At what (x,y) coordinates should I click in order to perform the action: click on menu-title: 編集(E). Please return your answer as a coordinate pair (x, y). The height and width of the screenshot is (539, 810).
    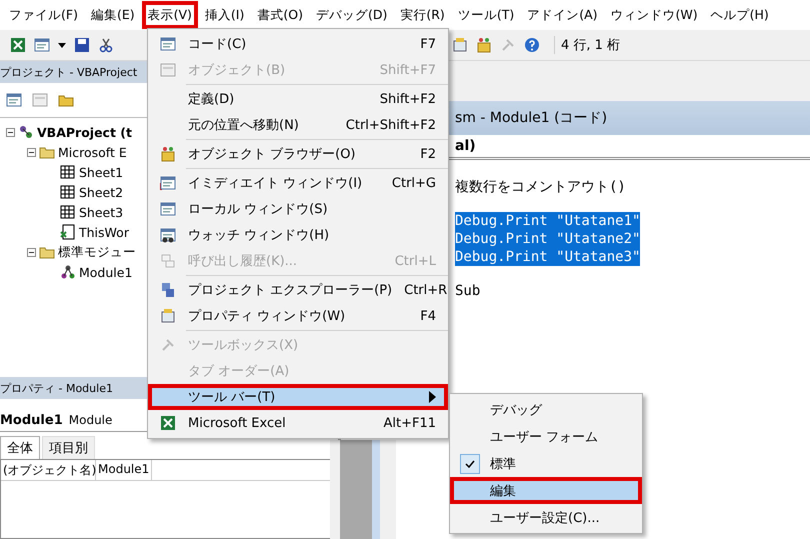
    Looking at the image, I should click on (113, 15).